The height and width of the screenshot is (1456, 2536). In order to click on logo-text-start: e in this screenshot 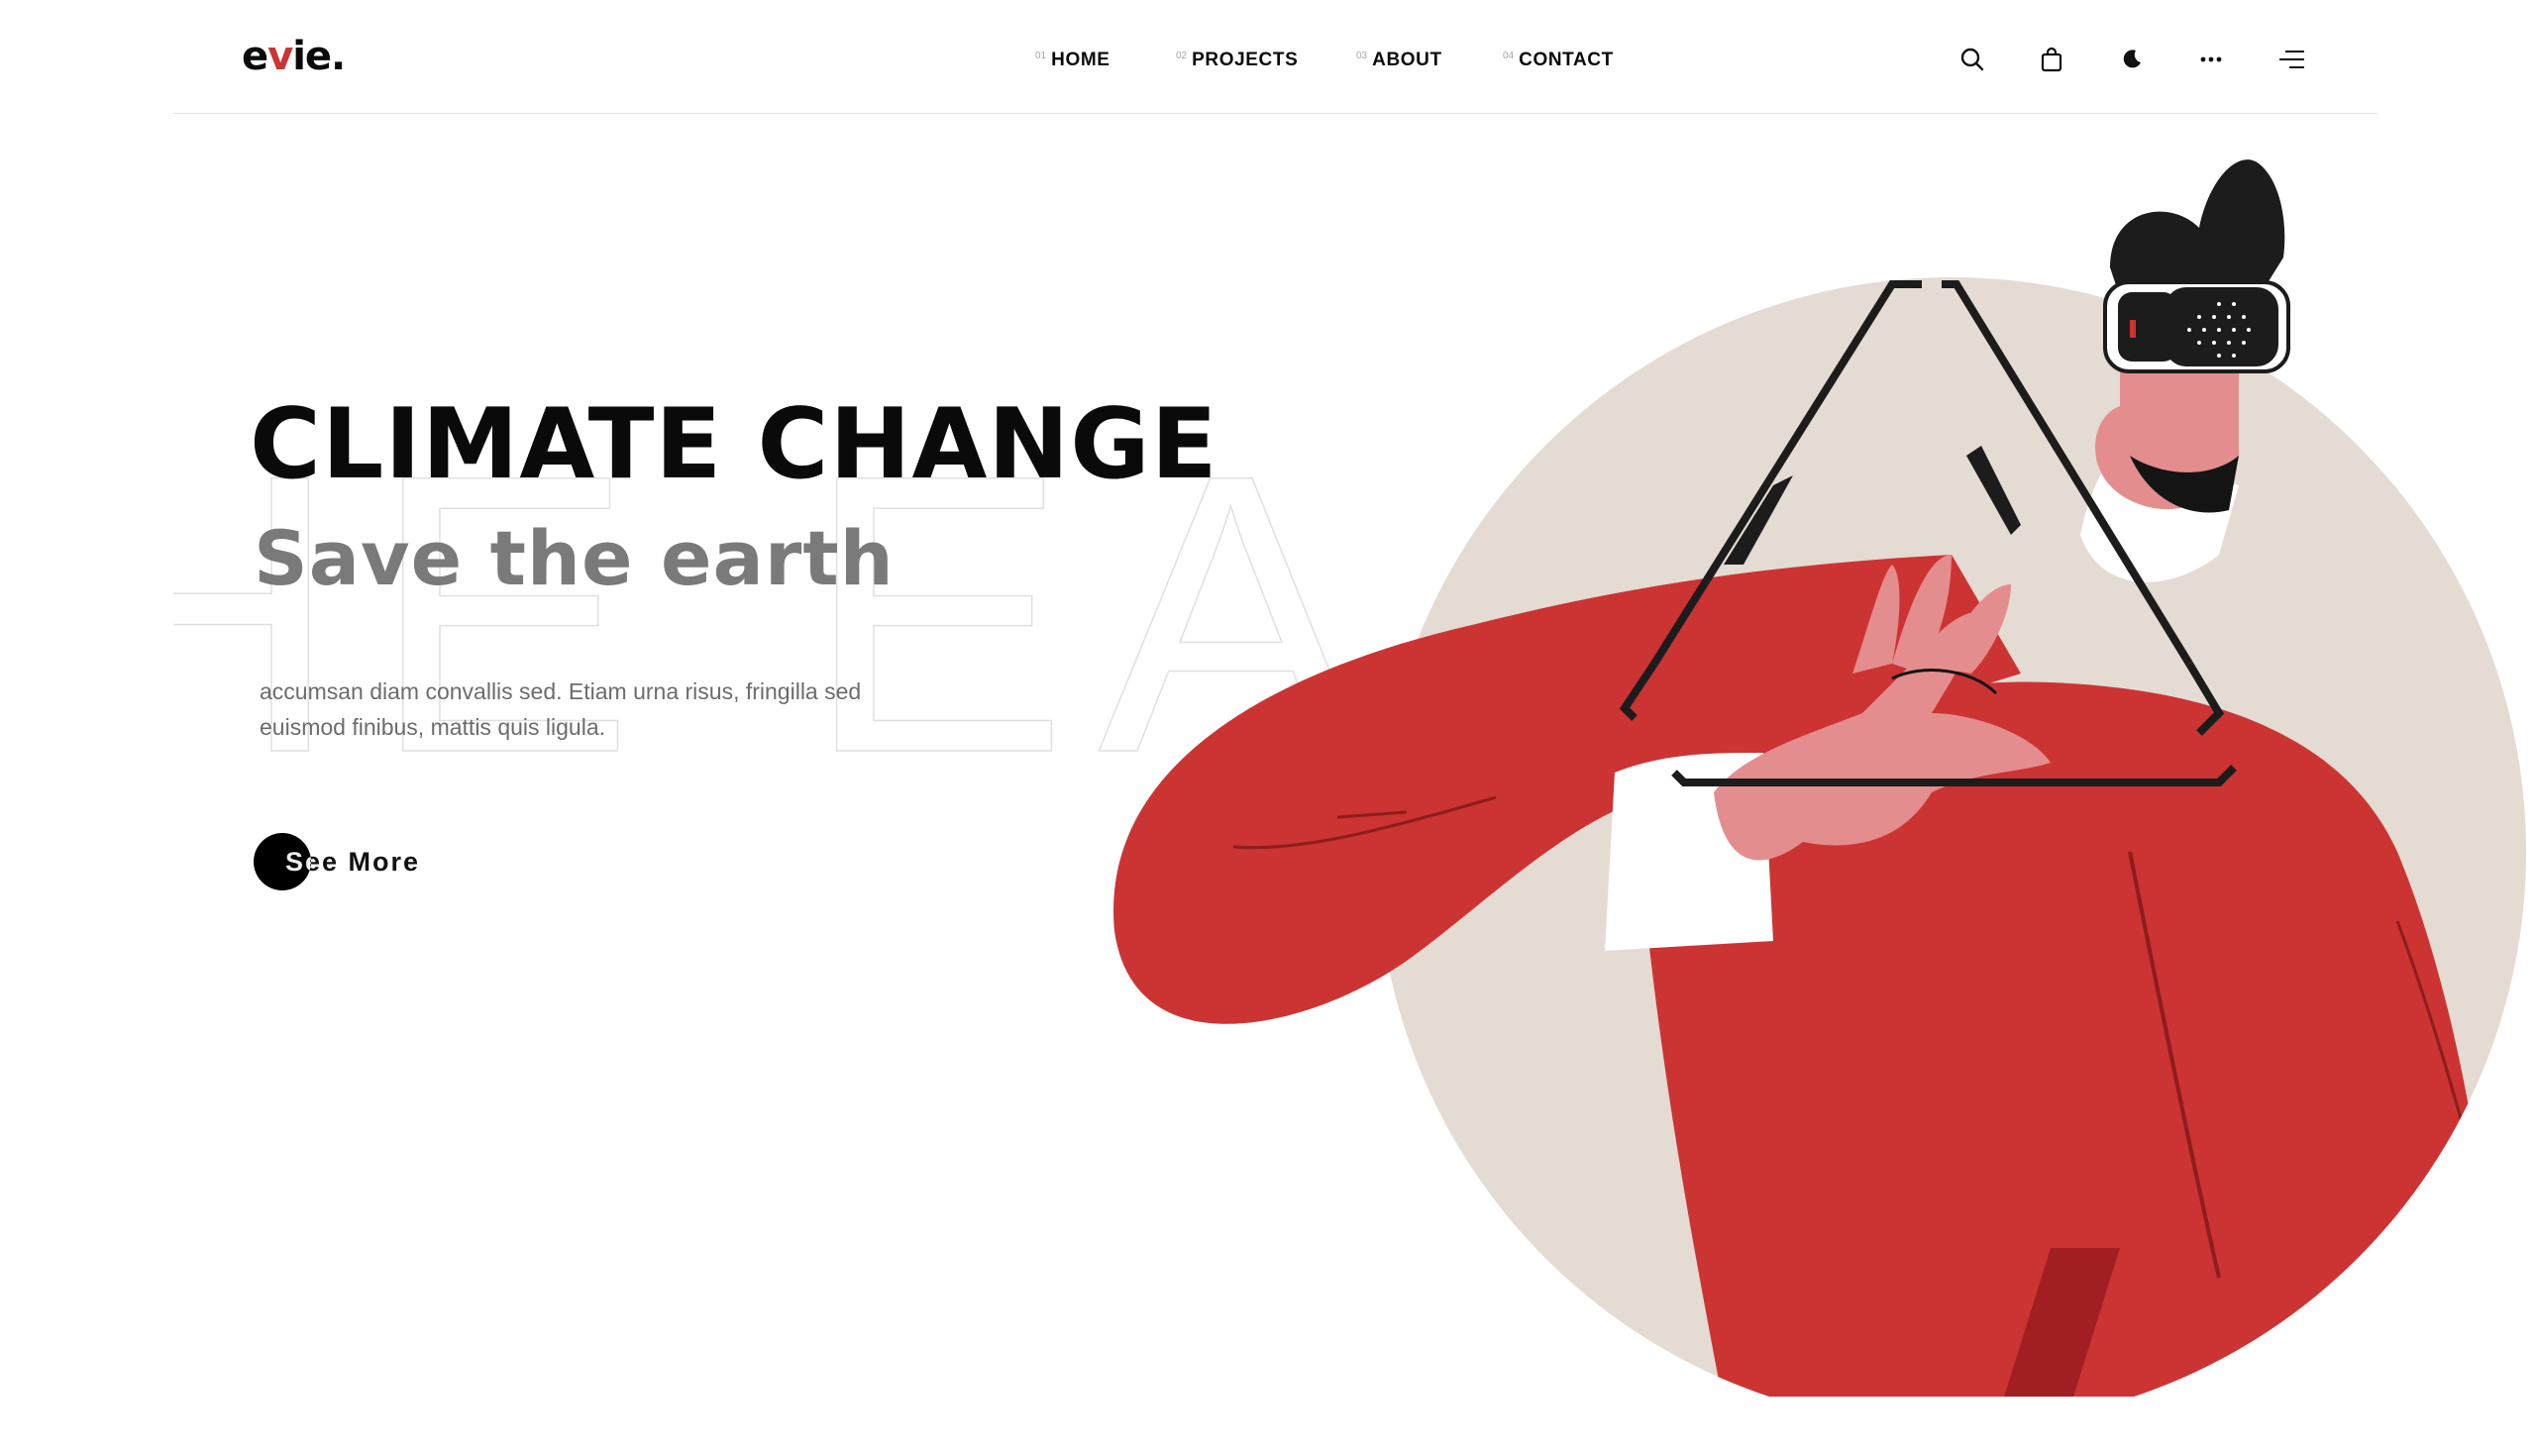, I will do `click(255, 56)`.